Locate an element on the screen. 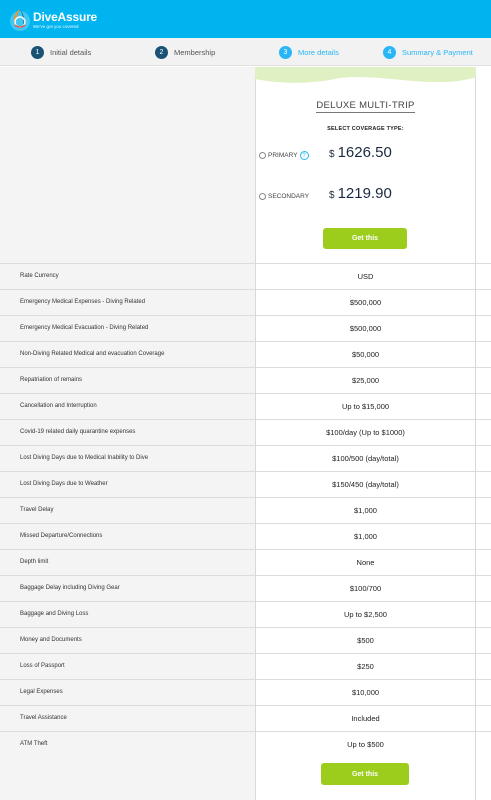  step-number: 2 is located at coordinates (161, 52).